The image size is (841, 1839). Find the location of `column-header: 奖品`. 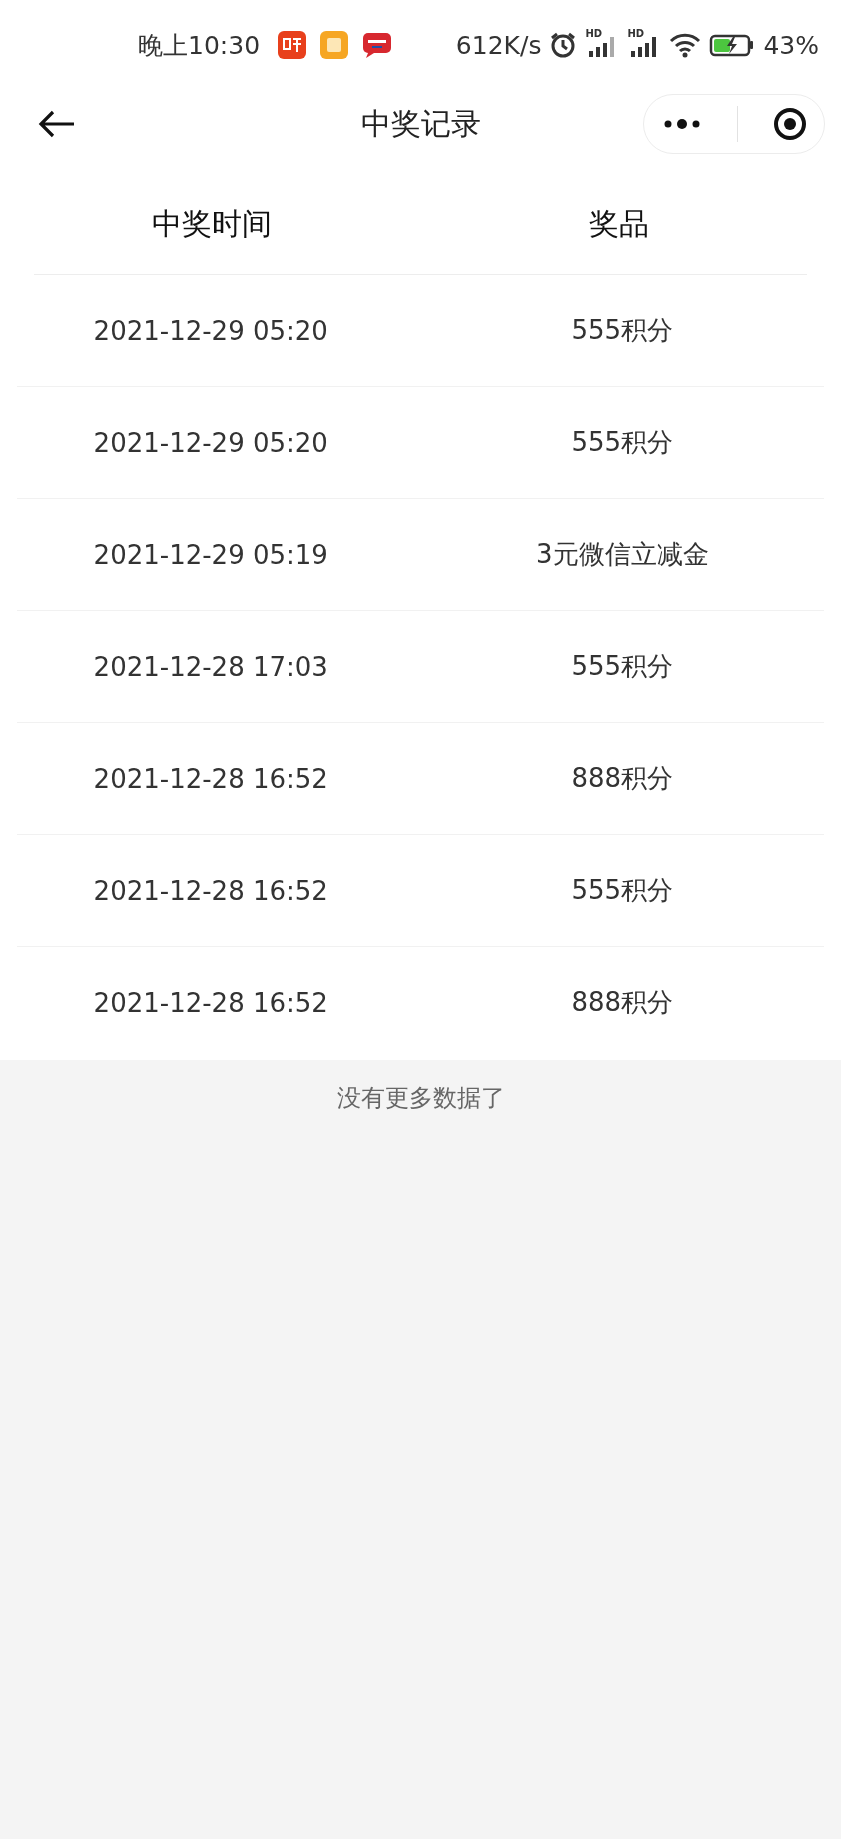

column-header: 奖品 is located at coordinates (618, 223).